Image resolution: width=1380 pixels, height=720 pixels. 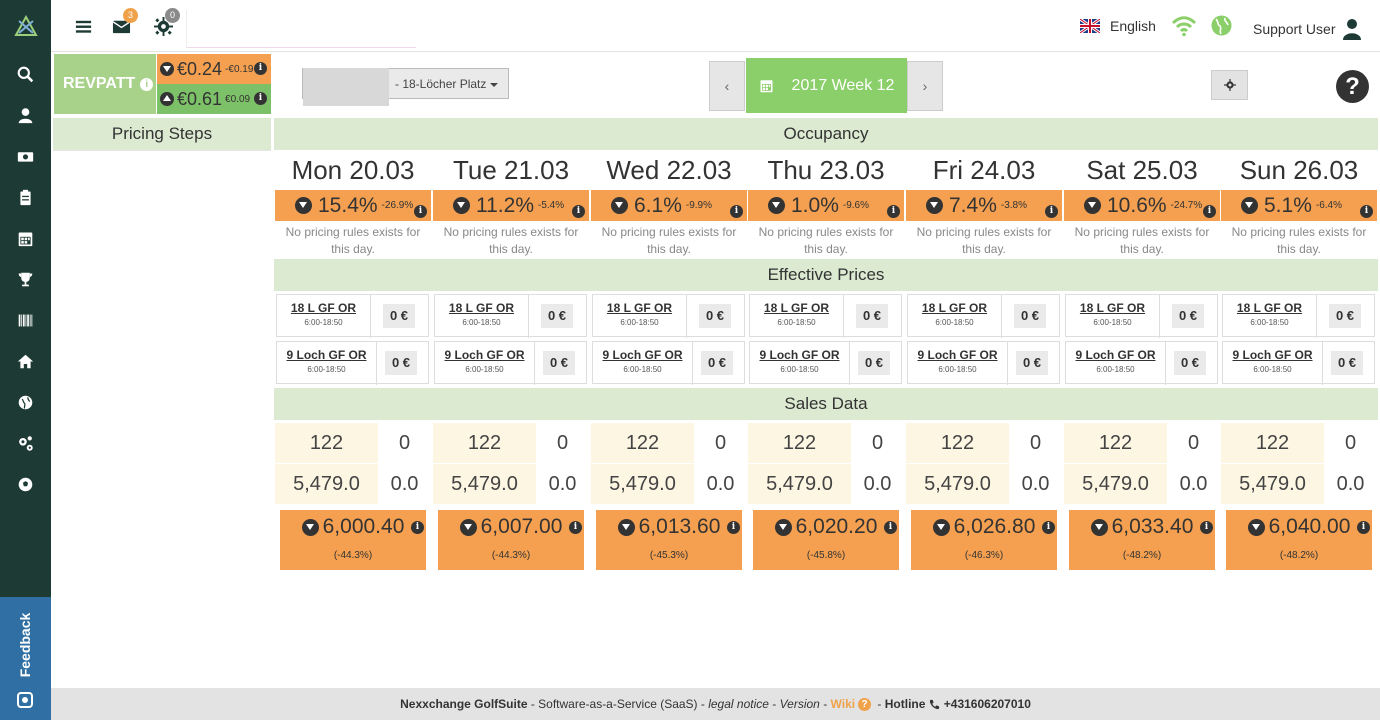 What do you see at coordinates (25, 484) in the screenshot?
I see `soccer-icon` at bounding box center [25, 484].